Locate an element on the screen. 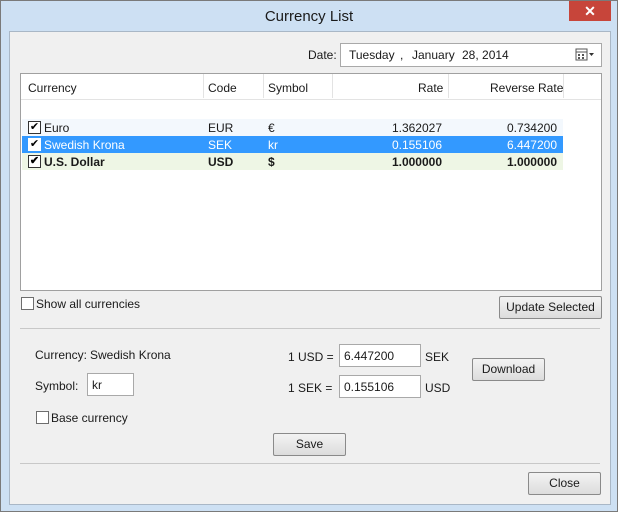 The image size is (618, 512). date-day-year: 28, 2014 is located at coordinates (485, 55).